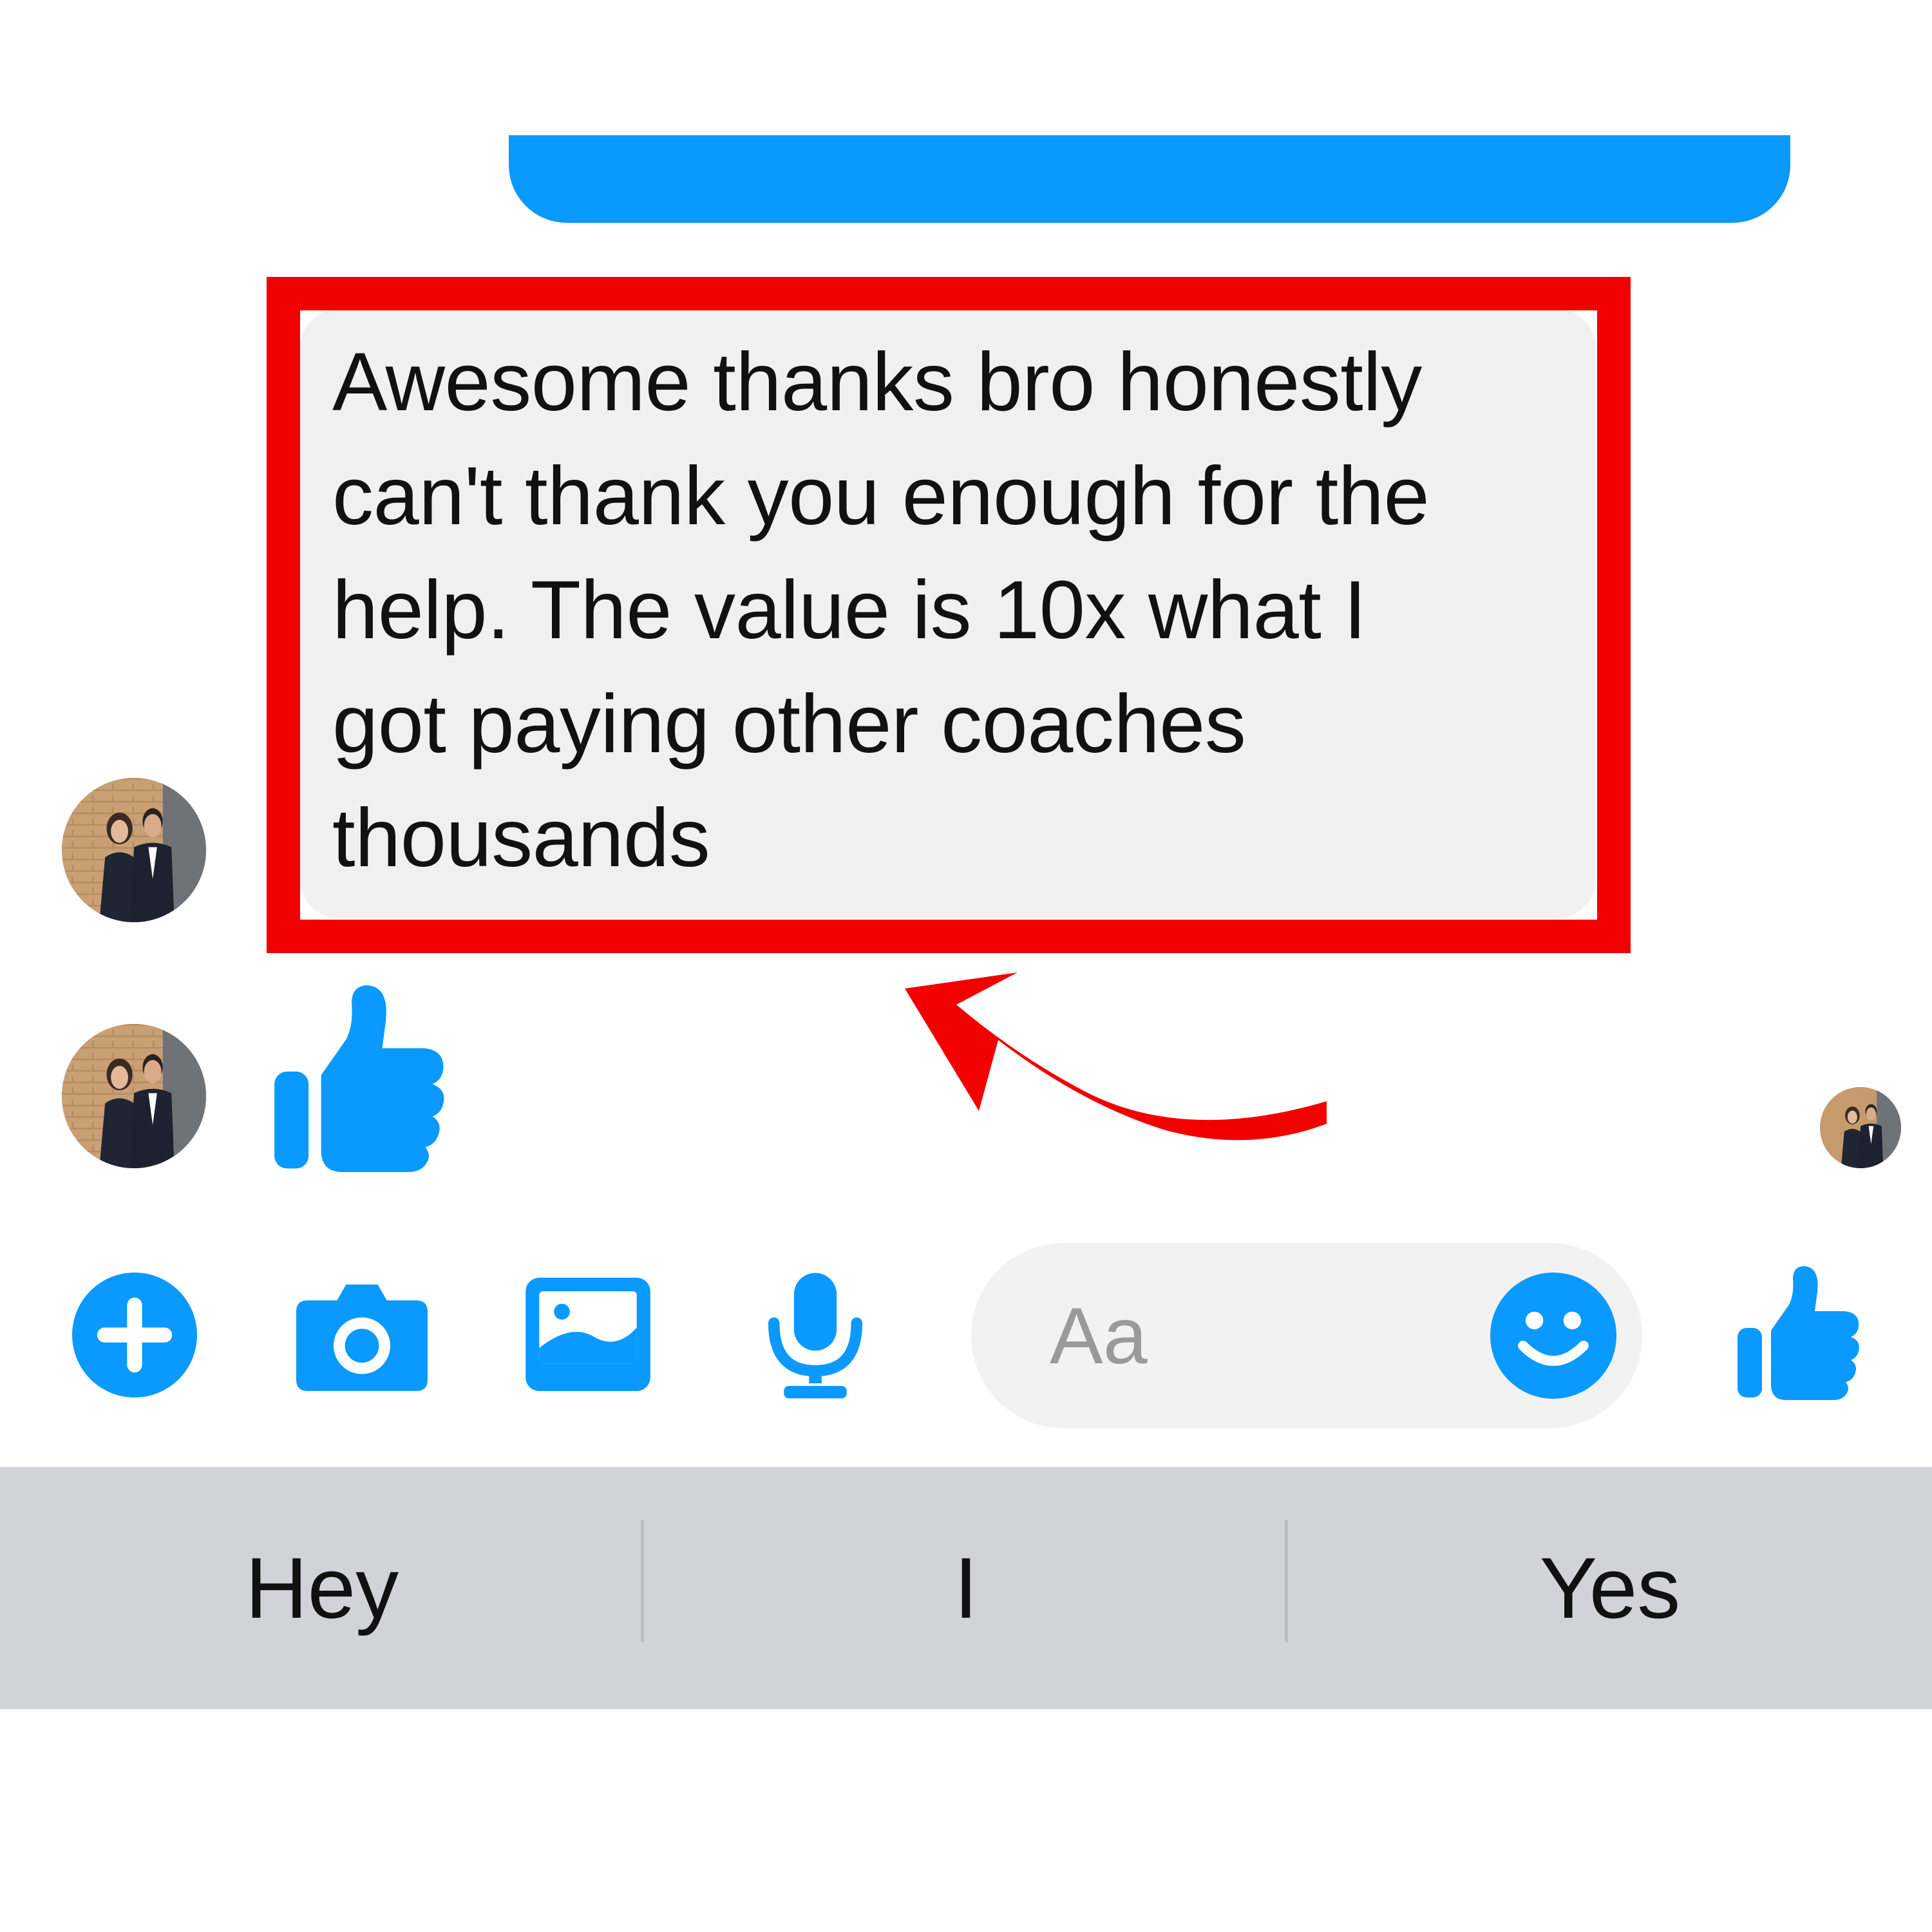 The image size is (1932, 1932). Describe the element at coordinates (1116, 1057) in the screenshot. I see `red-arrow-annotation` at that location.